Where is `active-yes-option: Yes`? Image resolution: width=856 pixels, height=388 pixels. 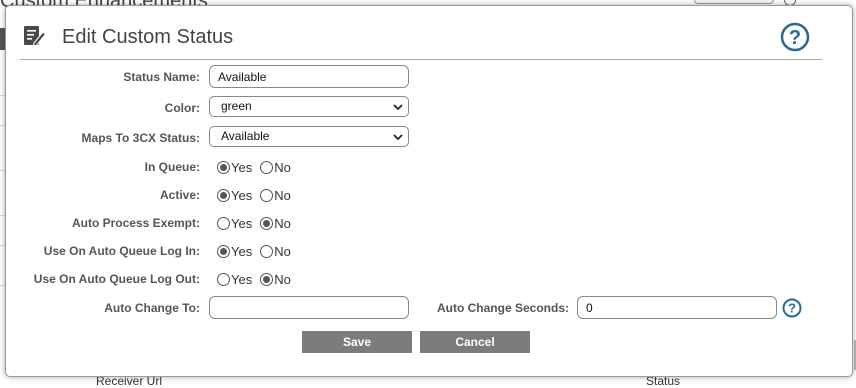 active-yes-option: Yes is located at coordinates (234, 195).